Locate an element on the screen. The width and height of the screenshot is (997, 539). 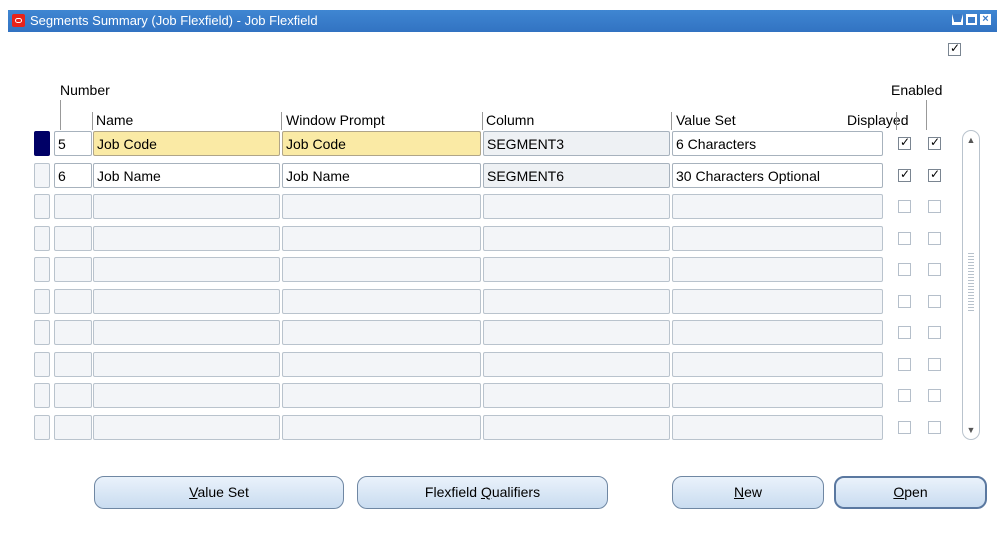
number-field: 5 is located at coordinates (73, 143).